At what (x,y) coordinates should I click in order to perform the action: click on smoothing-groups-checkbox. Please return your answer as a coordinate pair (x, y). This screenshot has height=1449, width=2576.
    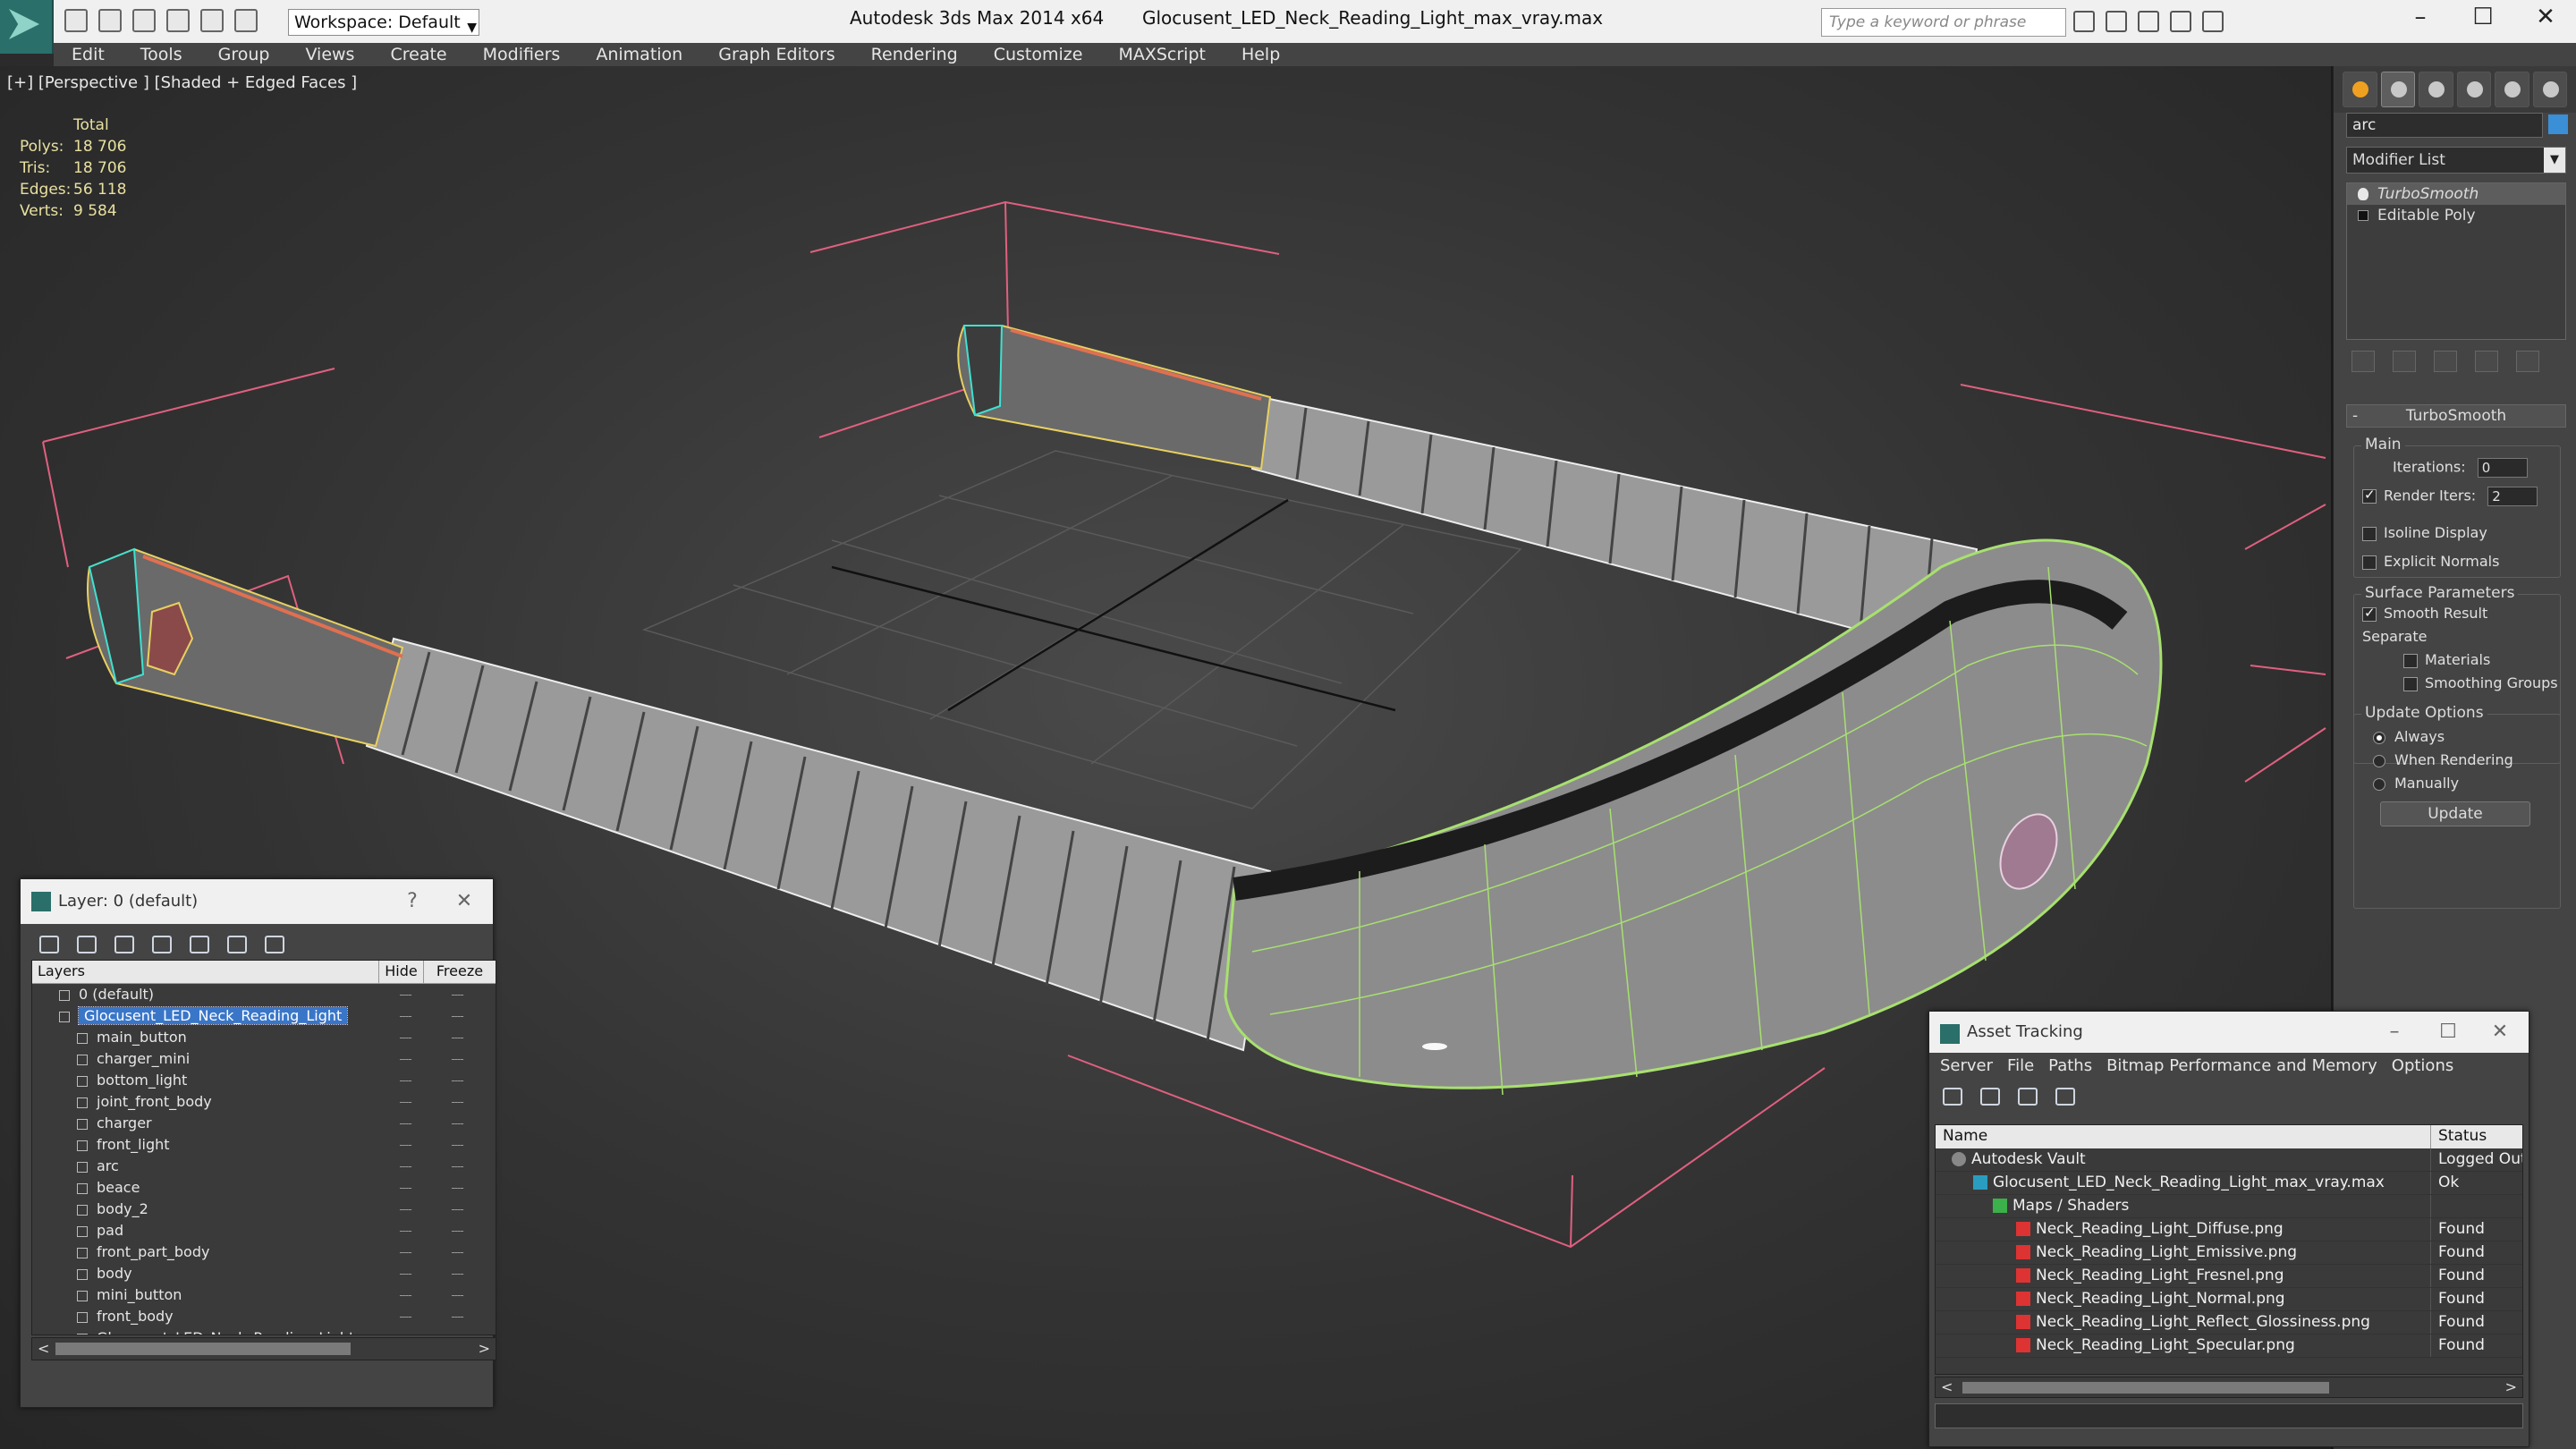
    Looking at the image, I should click on (2410, 683).